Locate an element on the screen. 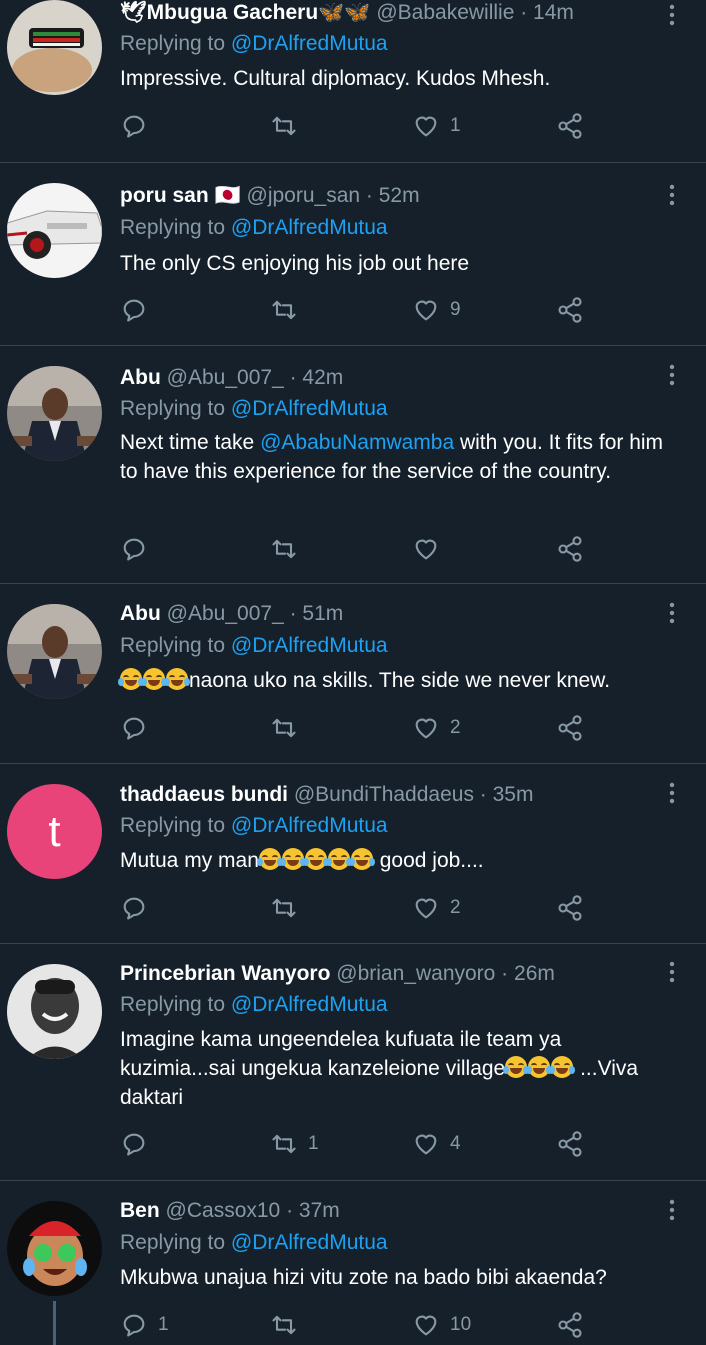 This screenshot has height=1345, width=706. like-button: 1 is located at coordinates (436, 126).